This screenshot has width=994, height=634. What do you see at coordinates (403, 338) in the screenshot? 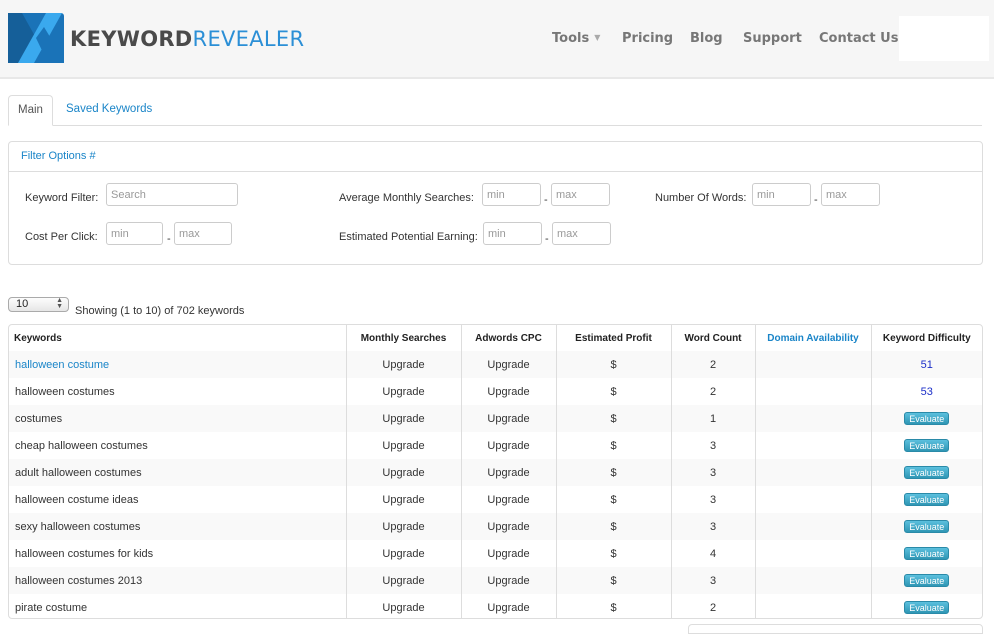
I see `col-header-monthly-searches: Monthly Searches` at bounding box center [403, 338].